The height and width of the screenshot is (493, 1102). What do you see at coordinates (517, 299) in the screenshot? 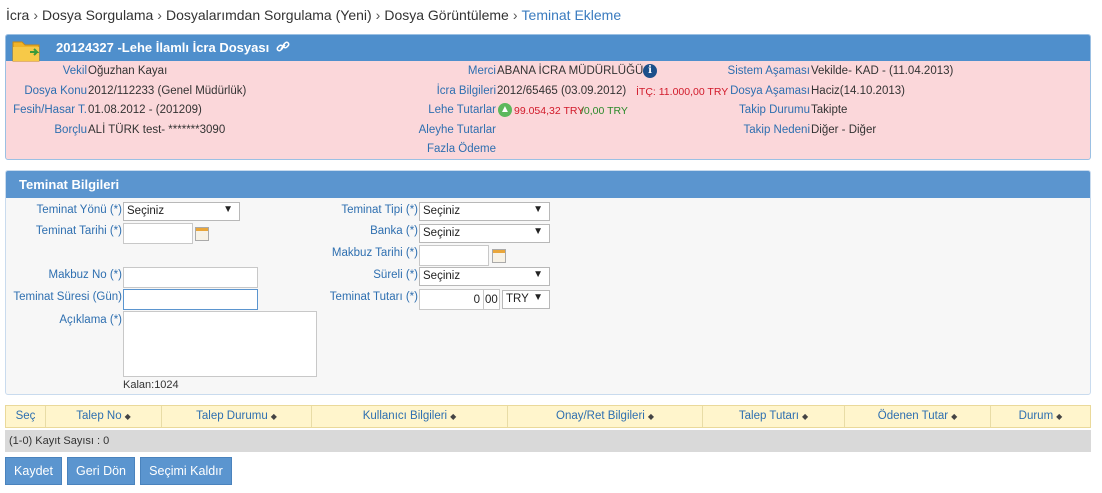
I see `currency-value: TRY` at bounding box center [517, 299].